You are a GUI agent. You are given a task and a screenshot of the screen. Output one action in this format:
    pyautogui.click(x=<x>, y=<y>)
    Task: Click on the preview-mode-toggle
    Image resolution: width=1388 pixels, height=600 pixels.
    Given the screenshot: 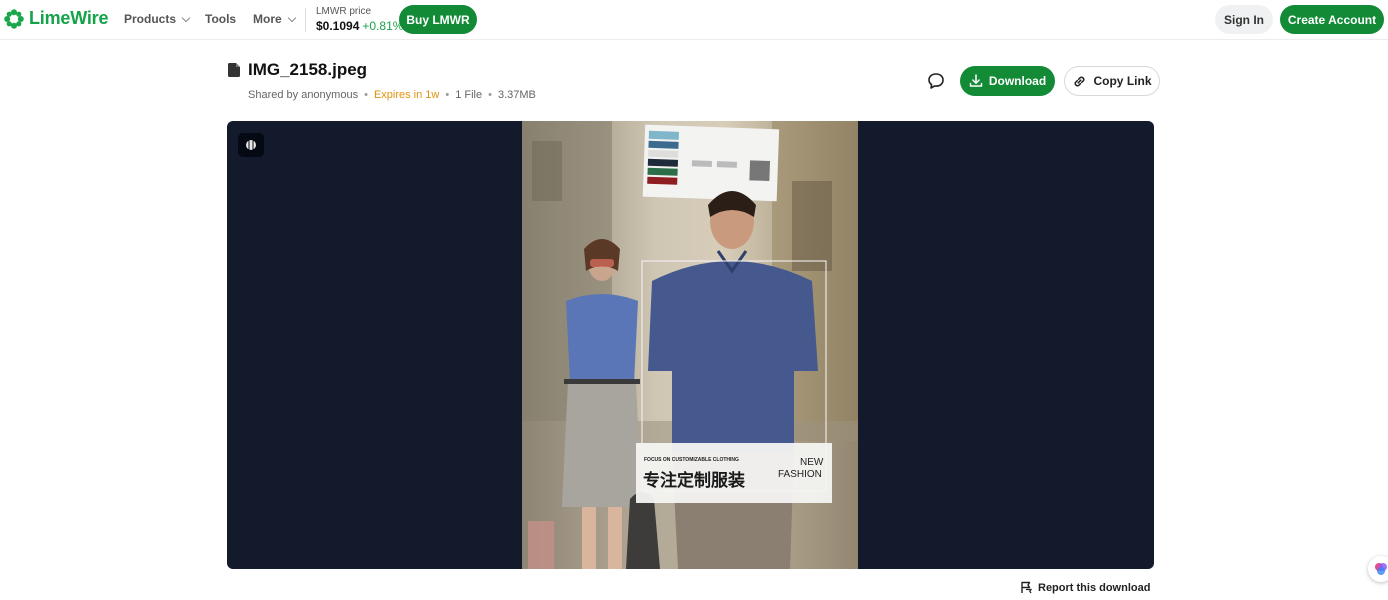 What is the action you would take?
    pyautogui.click(x=251, y=145)
    